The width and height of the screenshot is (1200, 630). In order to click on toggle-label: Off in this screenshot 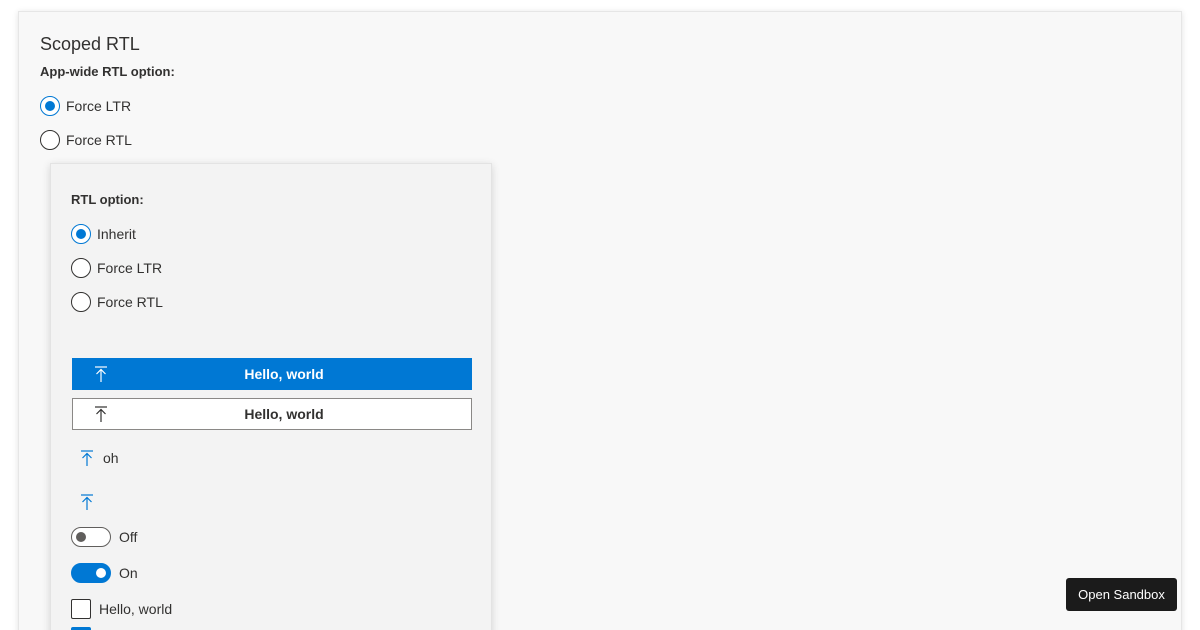, I will do `click(128, 537)`.